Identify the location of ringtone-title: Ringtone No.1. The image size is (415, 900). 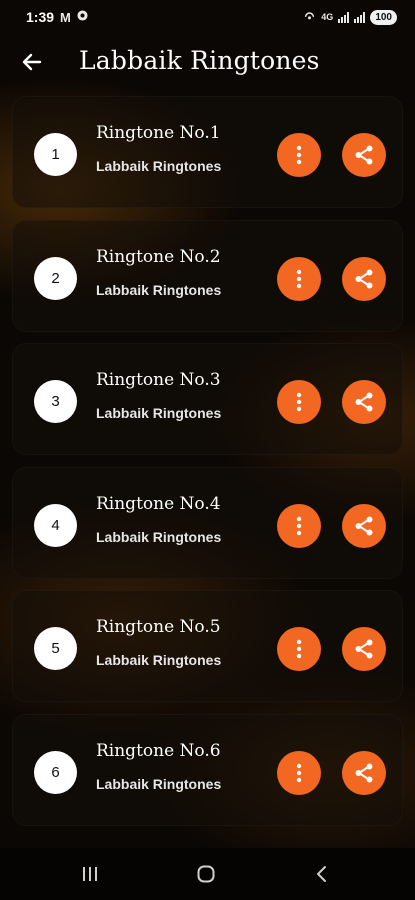
(158, 133).